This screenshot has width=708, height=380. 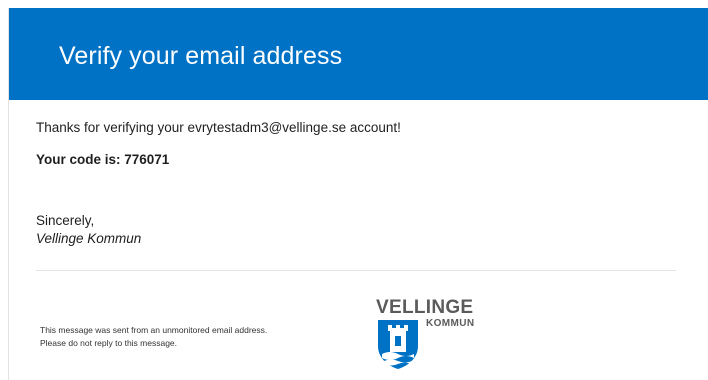 I want to click on footer-note-line-2: Please do not reply to this message., so click(x=109, y=343).